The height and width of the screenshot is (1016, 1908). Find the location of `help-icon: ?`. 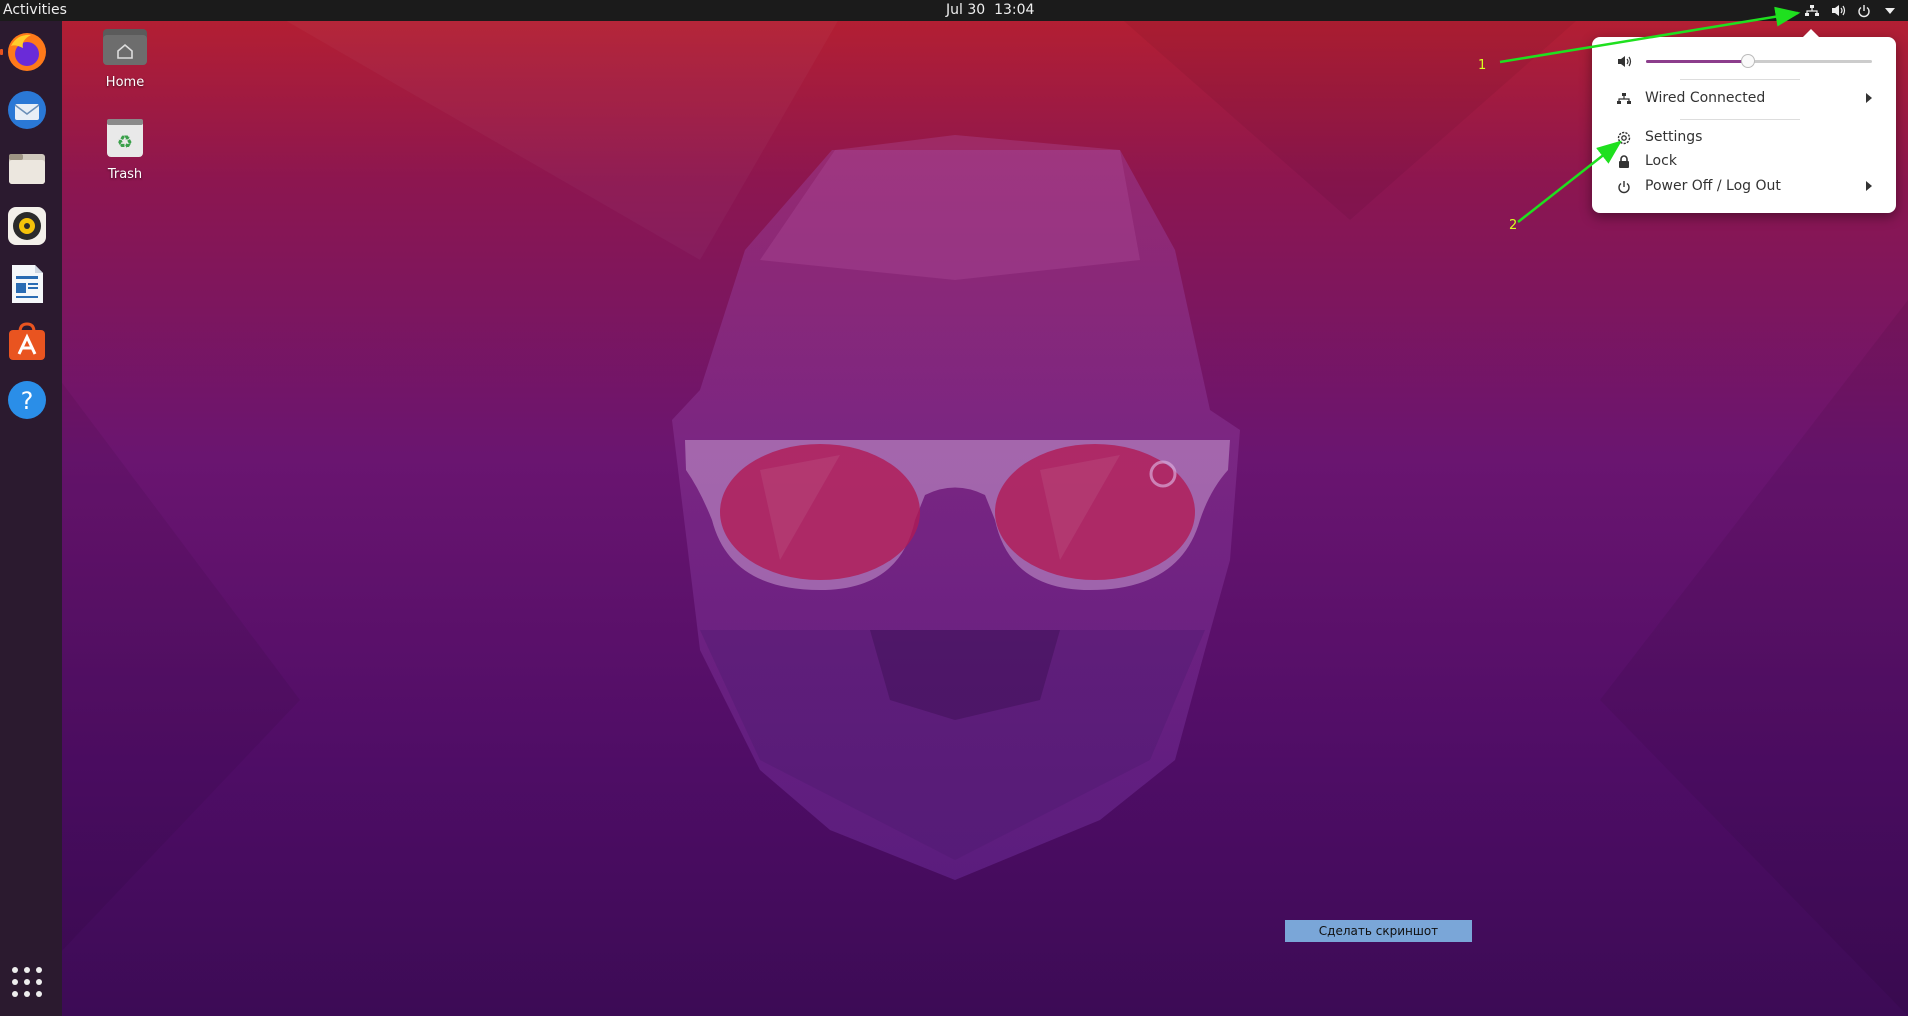

help-icon: ? is located at coordinates (27, 400).